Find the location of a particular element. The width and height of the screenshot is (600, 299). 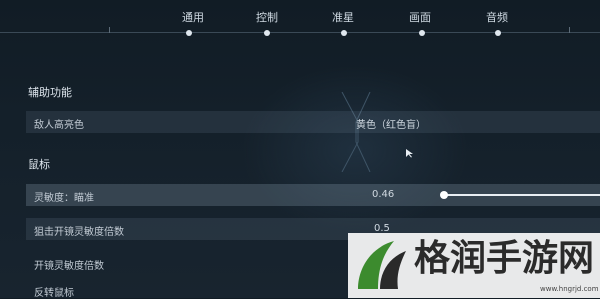

tab-controls: 控制 is located at coordinates (267, 17).